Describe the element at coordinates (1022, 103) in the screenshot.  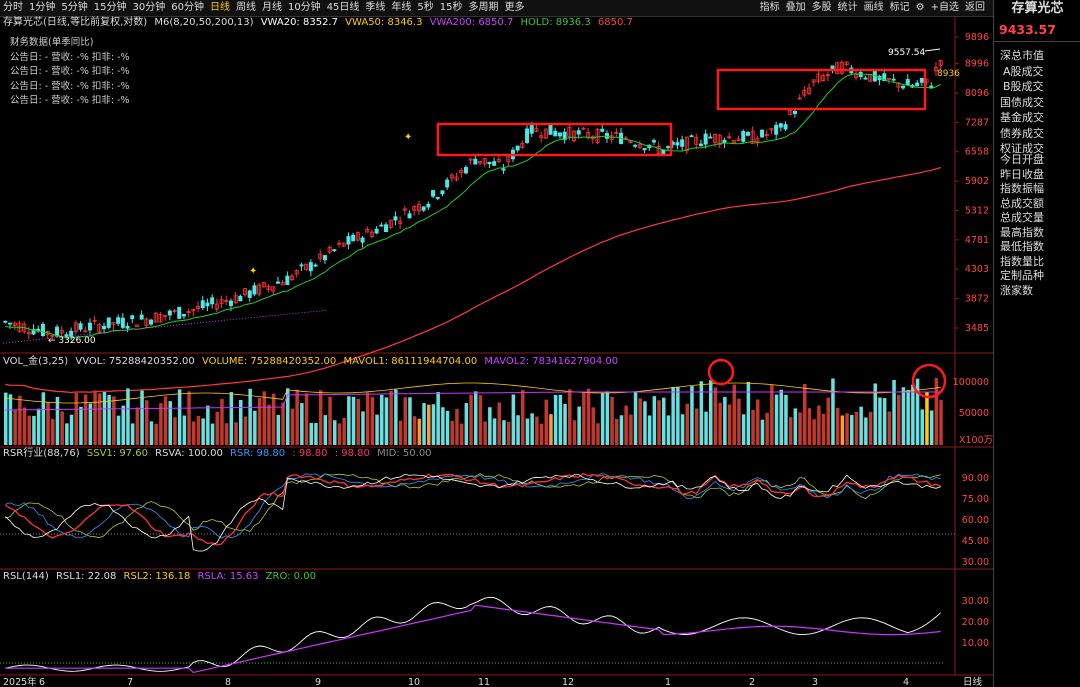
I see `sidebar-item: 国债成交` at that location.